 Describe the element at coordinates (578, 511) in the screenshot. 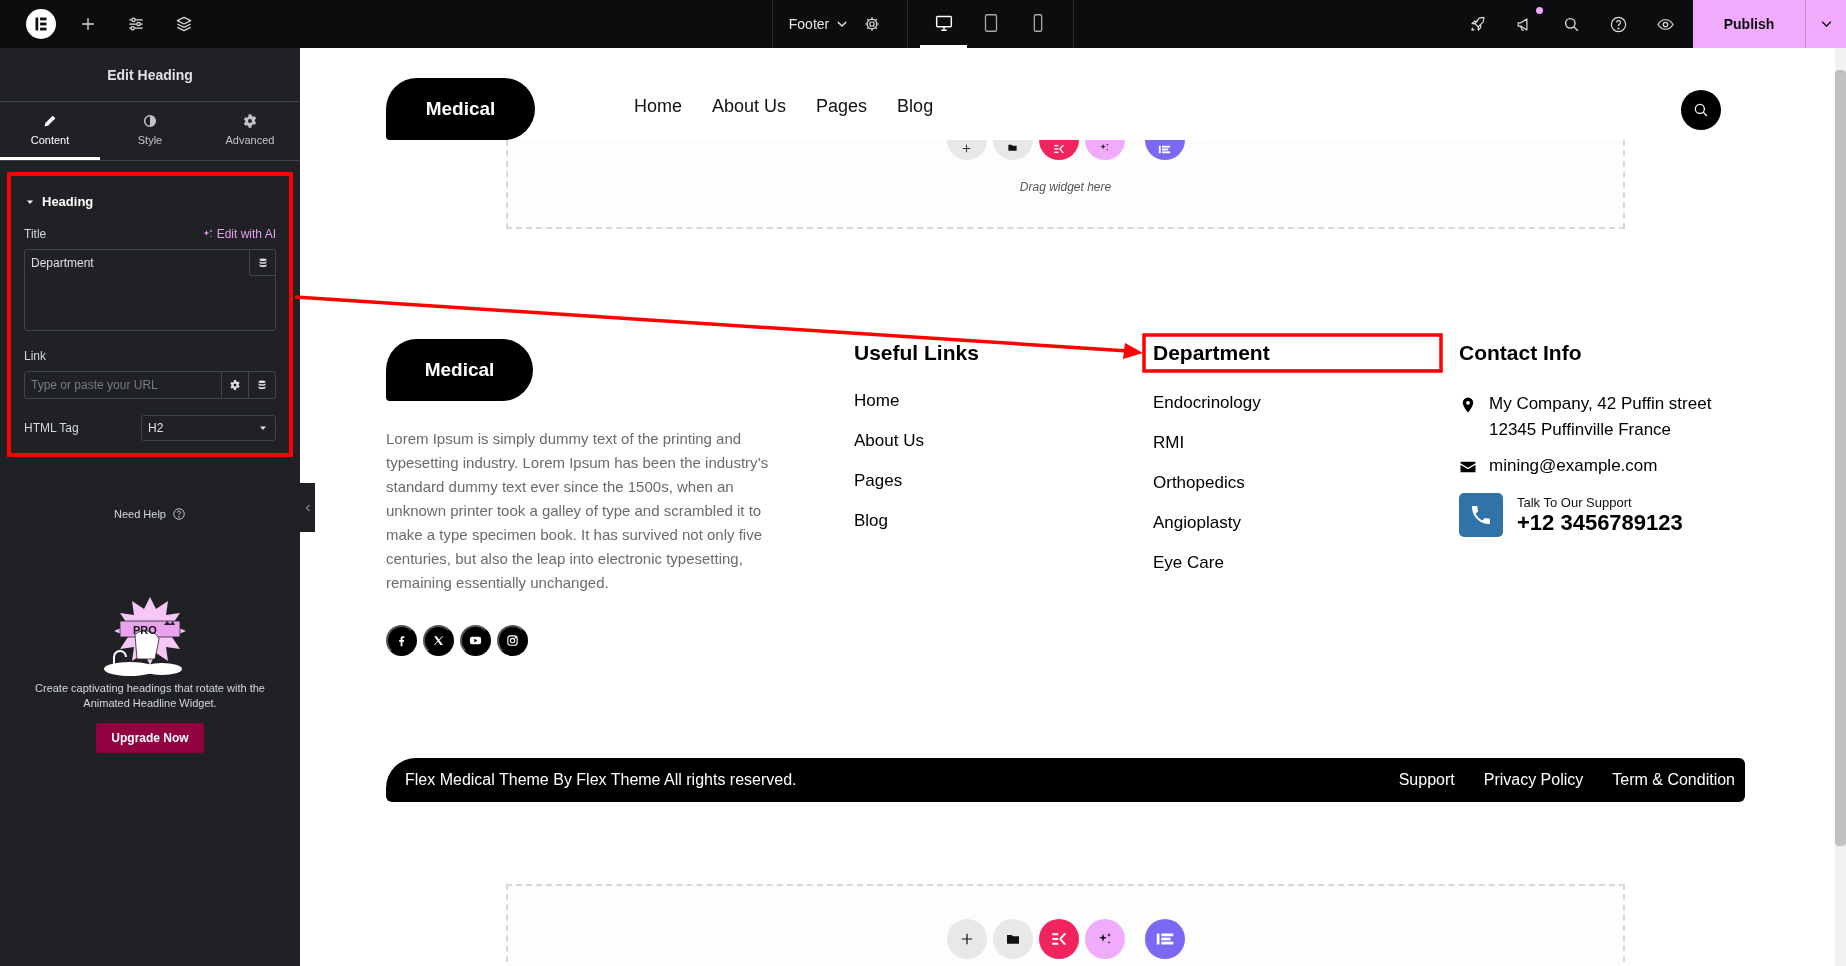

I see `about-text: Lorem Ipsum is simply dummy text of the printing and typesetting industry. Lorem Ipsum has been the industry’s standard dummy text ever since the 1500s, when an unknown printer took a galley of type and scrambled it to make a type specimen book. It has survived not only five centuries, but also the leap into electronic typesetting, remaining essentially unchanged.` at that location.